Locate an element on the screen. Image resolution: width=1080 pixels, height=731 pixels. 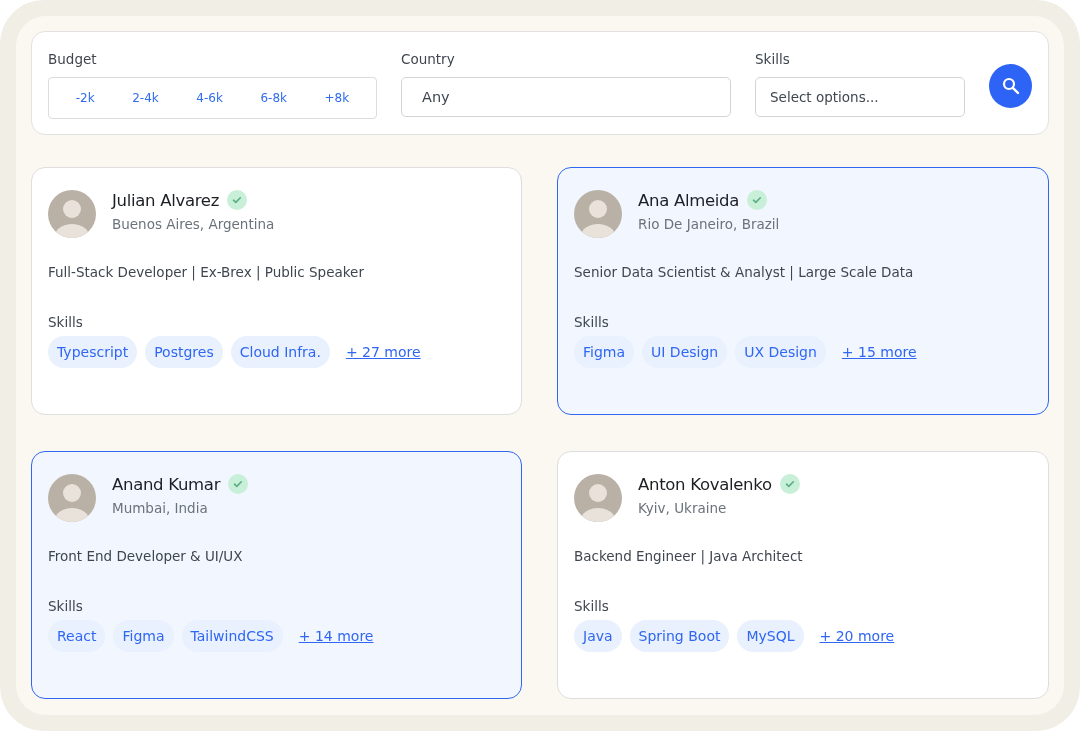
more-skills-link: + 27 more is located at coordinates (383, 352).